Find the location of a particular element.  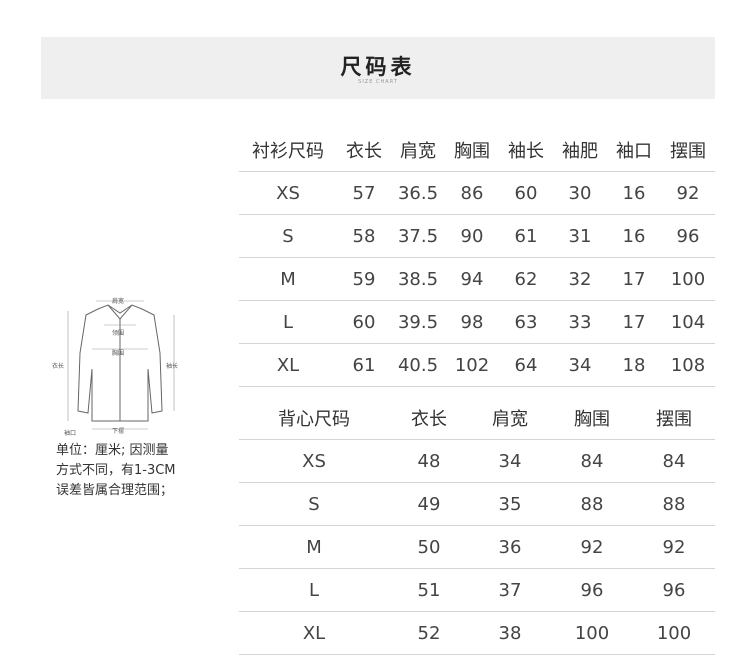

table-row: S 58 37.5 90 61 31 16 96 is located at coordinates (477, 236).